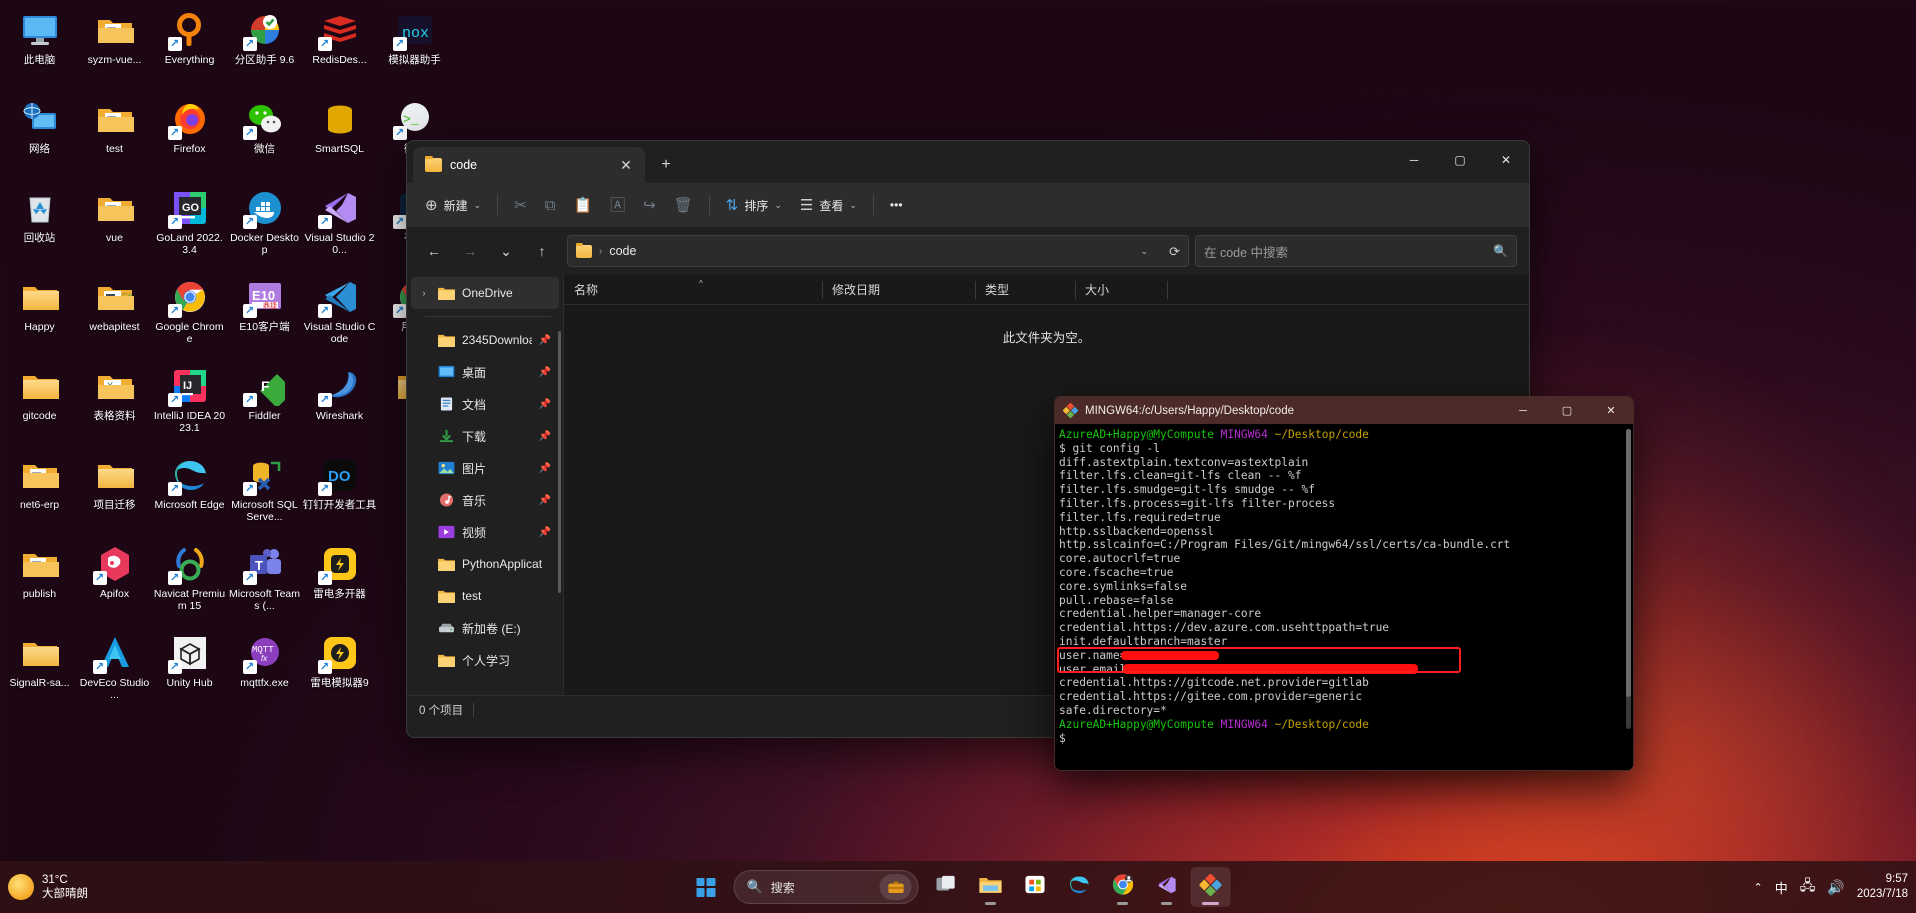 This screenshot has height=913, width=1916. What do you see at coordinates (339, 137) in the screenshot?
I see `desktop-icon-smartsql-icon: SmartSQL` at bounding box center [339, 137].